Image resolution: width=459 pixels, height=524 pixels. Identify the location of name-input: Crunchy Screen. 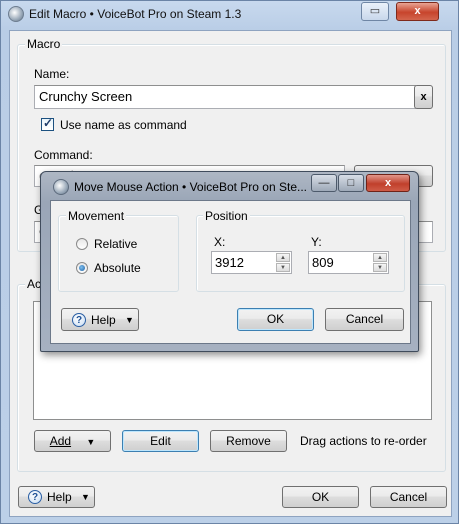
(225, 97).